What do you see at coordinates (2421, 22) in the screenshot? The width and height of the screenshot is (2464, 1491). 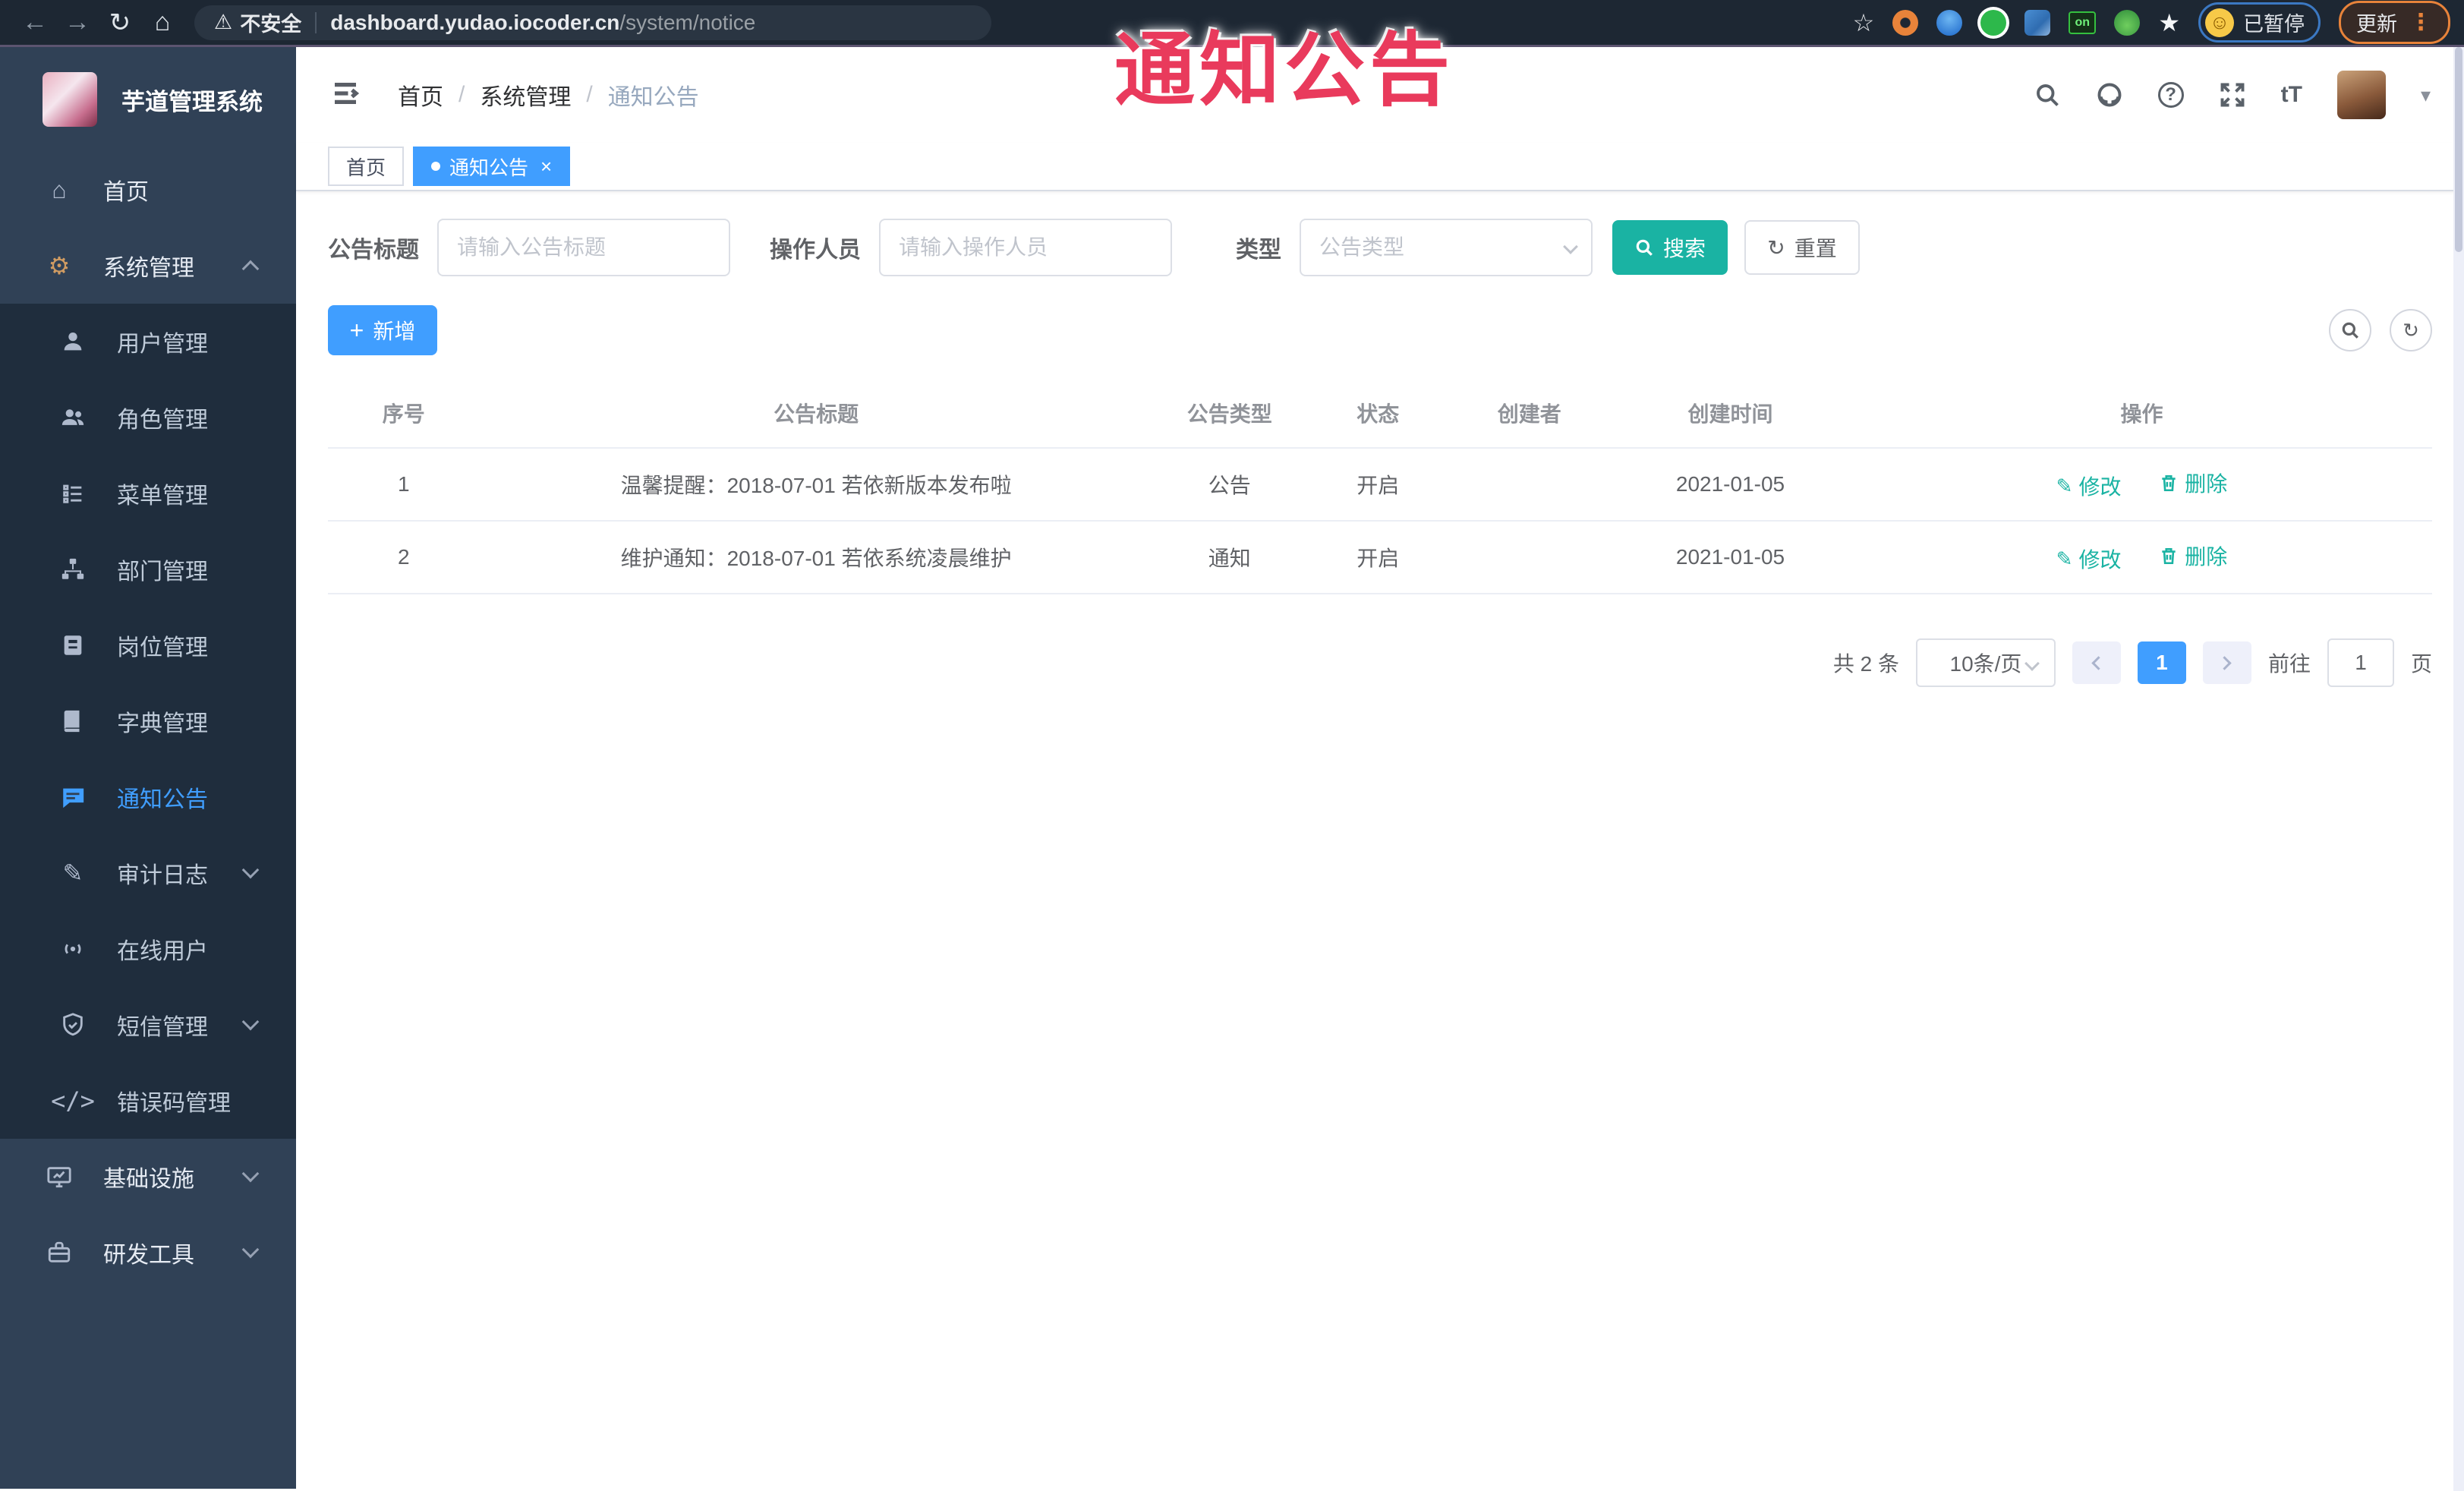 I see `browser-menu-kebab-icon: ⋮` at bounding box center [2421, 22].